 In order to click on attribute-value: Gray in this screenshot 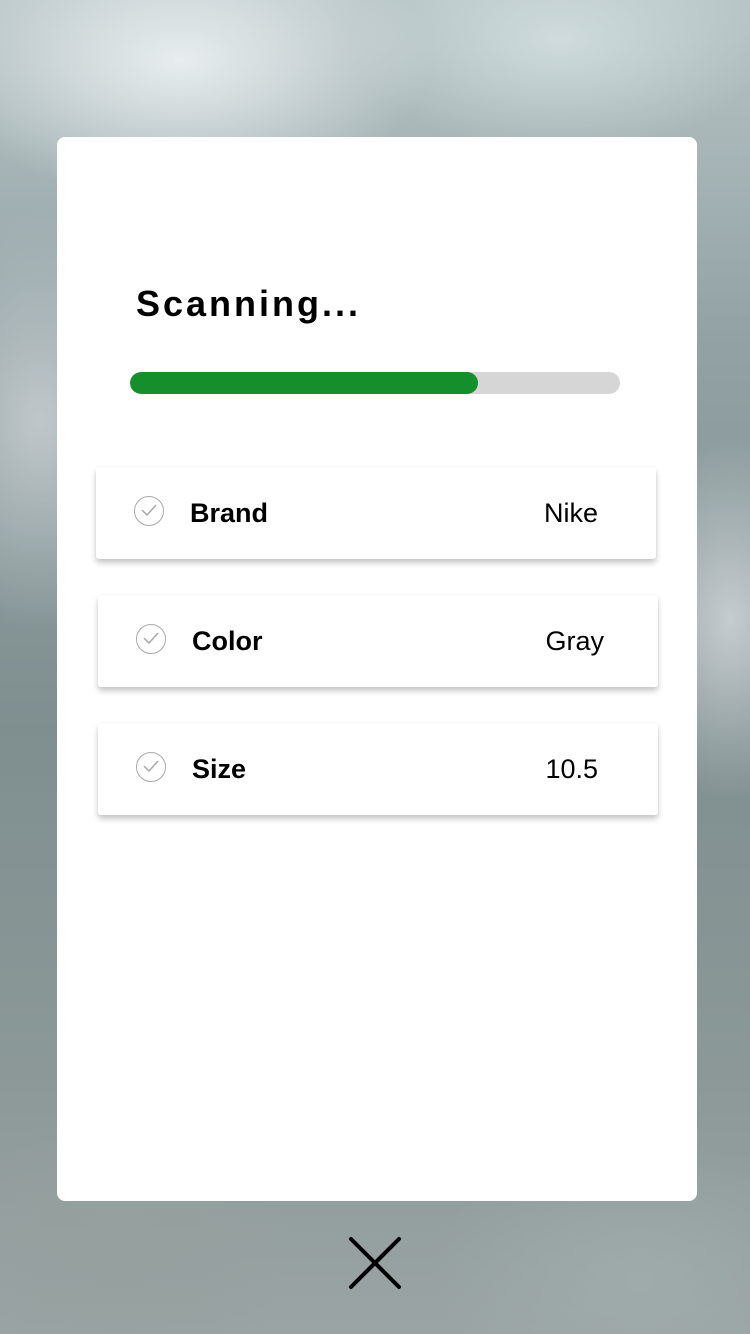, I will do `click(574, 641)`.